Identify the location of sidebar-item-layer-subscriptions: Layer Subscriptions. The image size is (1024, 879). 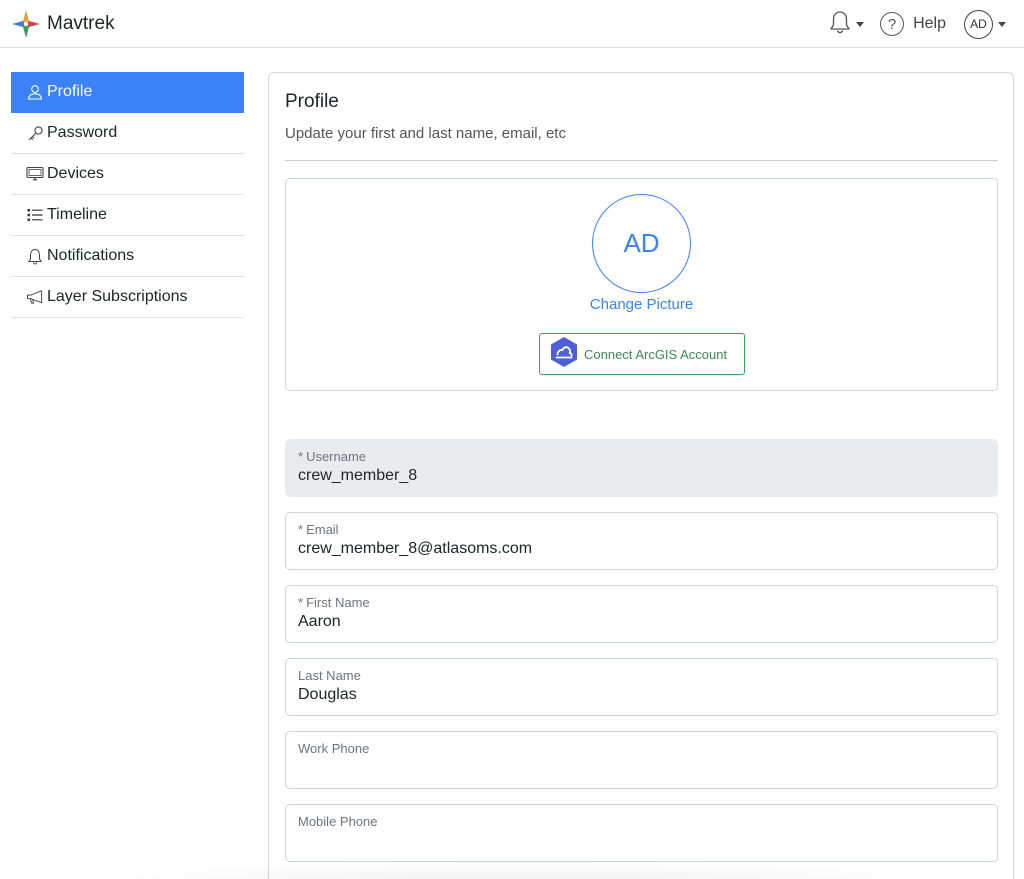
(127, 297).